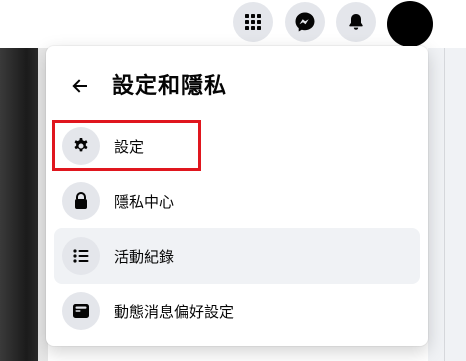 This screenshot has height=361, width=466. Describe the element at coordinates (444, 204) in the screenshot. I see `background-divider` at that location.